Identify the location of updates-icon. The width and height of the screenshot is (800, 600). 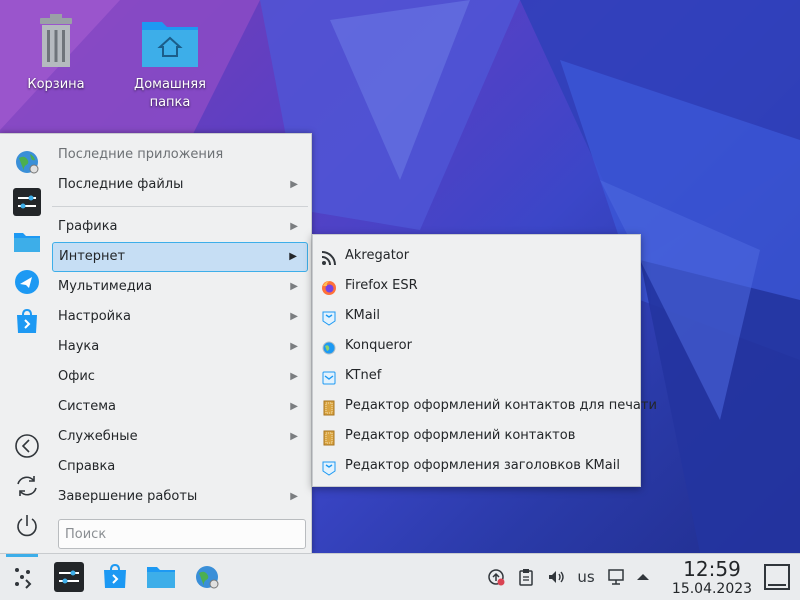
(496, 577).